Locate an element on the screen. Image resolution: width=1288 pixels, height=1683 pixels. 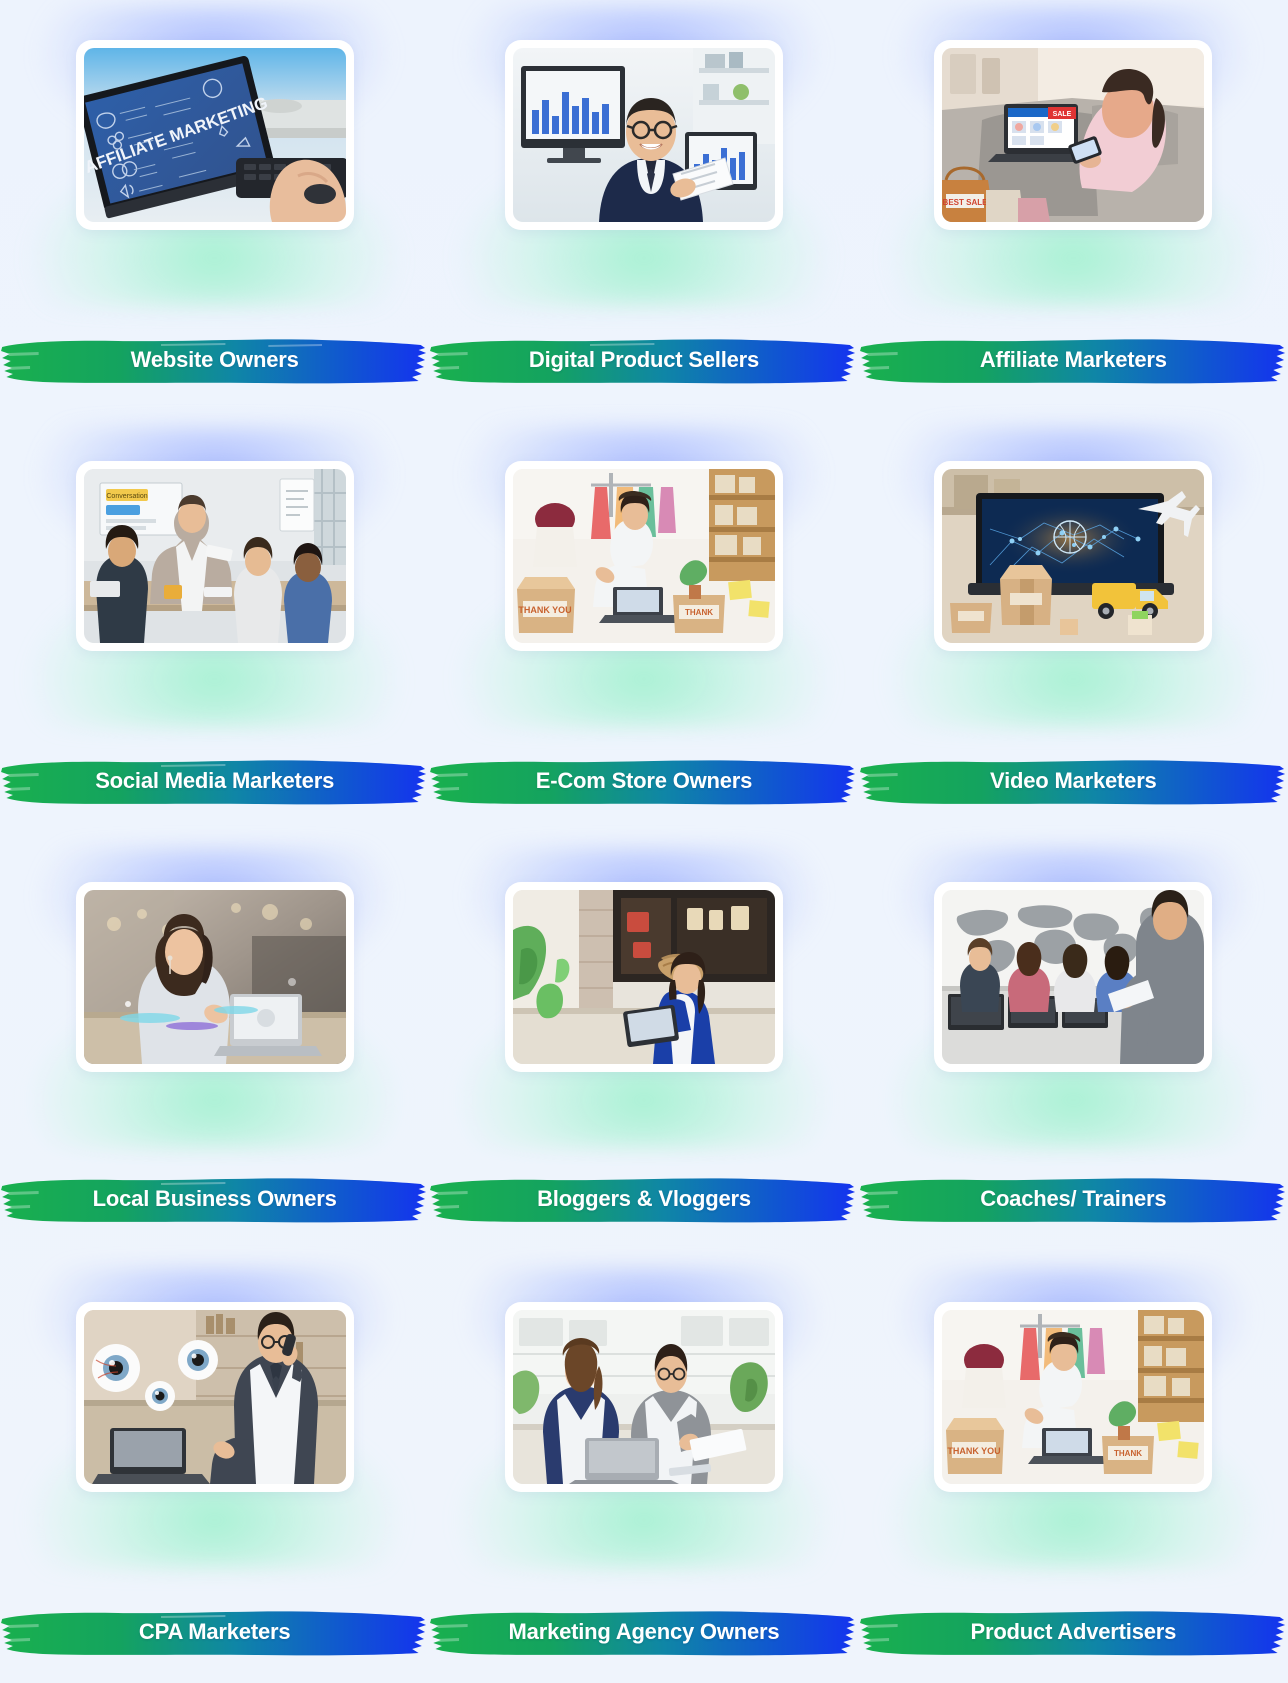
card-label: Digital Product Sellers is located at coordinates (644, 359).